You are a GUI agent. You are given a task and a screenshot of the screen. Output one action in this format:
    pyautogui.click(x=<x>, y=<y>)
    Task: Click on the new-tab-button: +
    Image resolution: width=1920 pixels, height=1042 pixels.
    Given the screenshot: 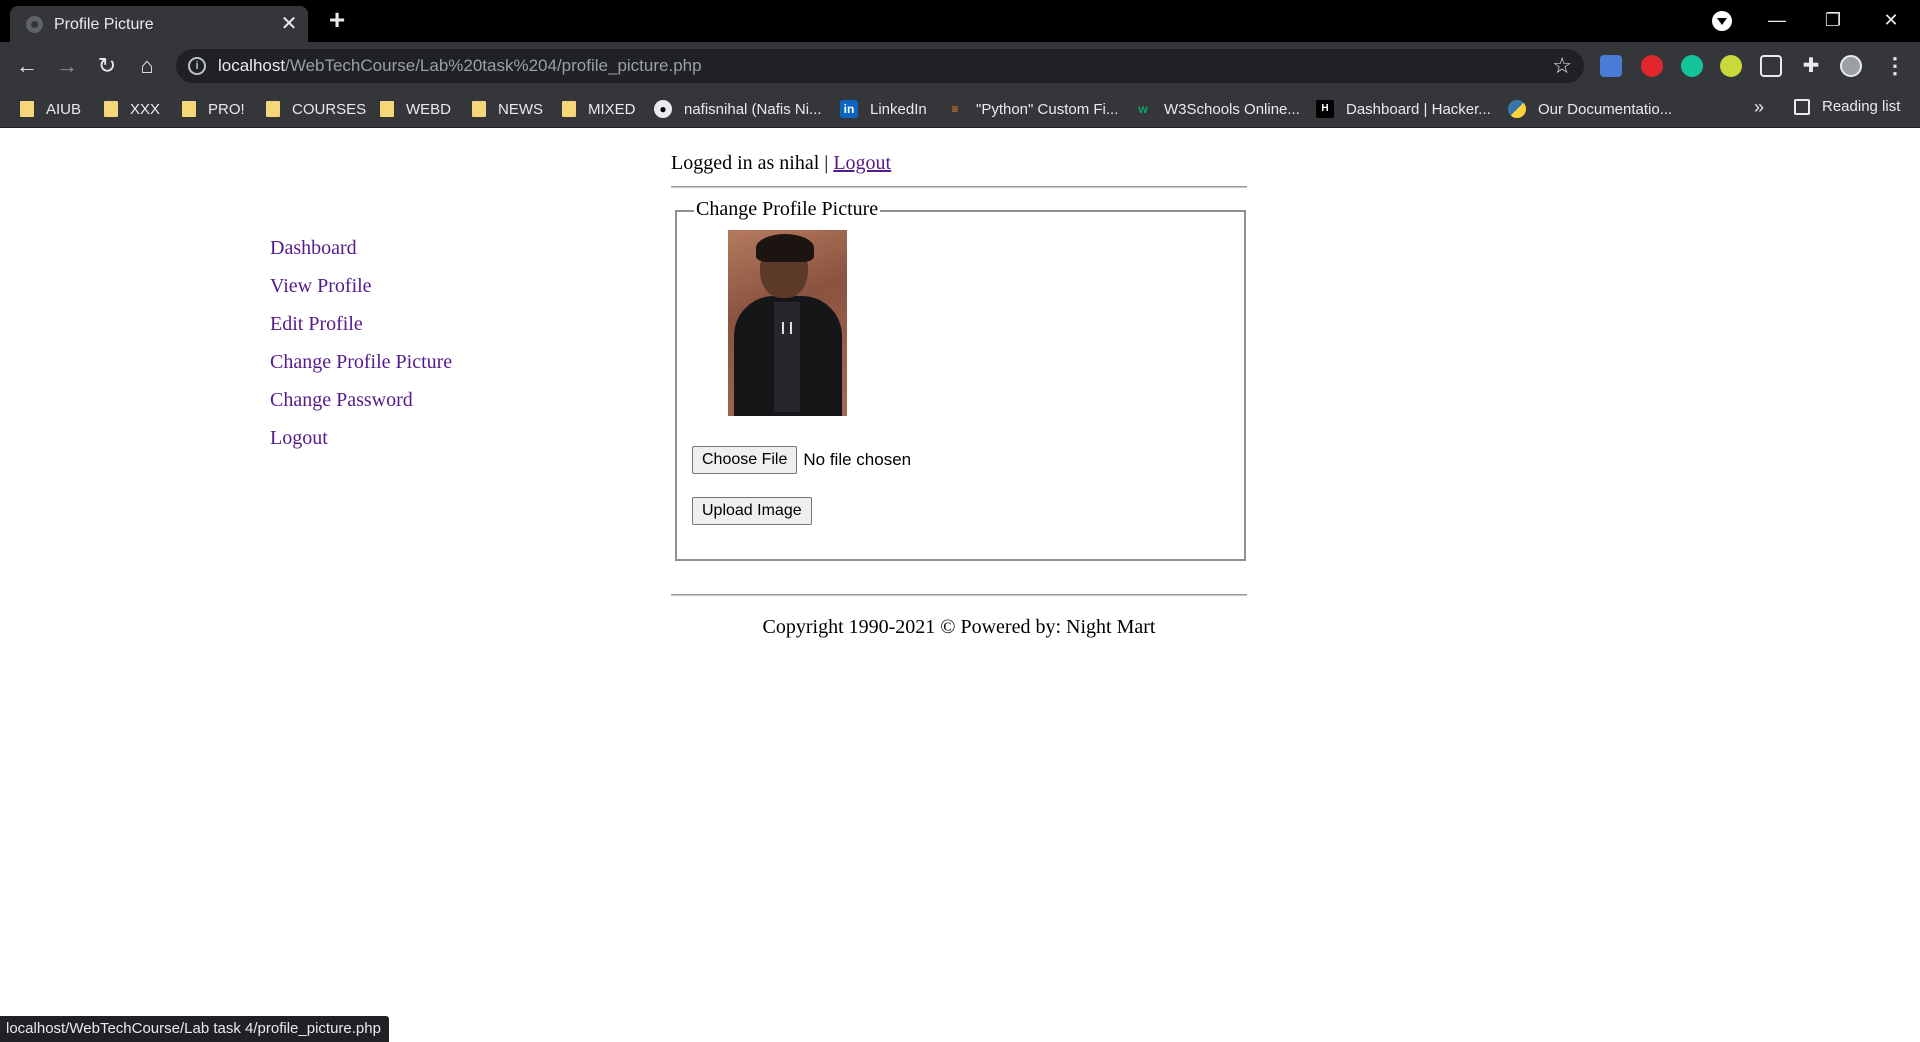 What is the action you would take?
    pyautogui.click(x=337, y=20)
    